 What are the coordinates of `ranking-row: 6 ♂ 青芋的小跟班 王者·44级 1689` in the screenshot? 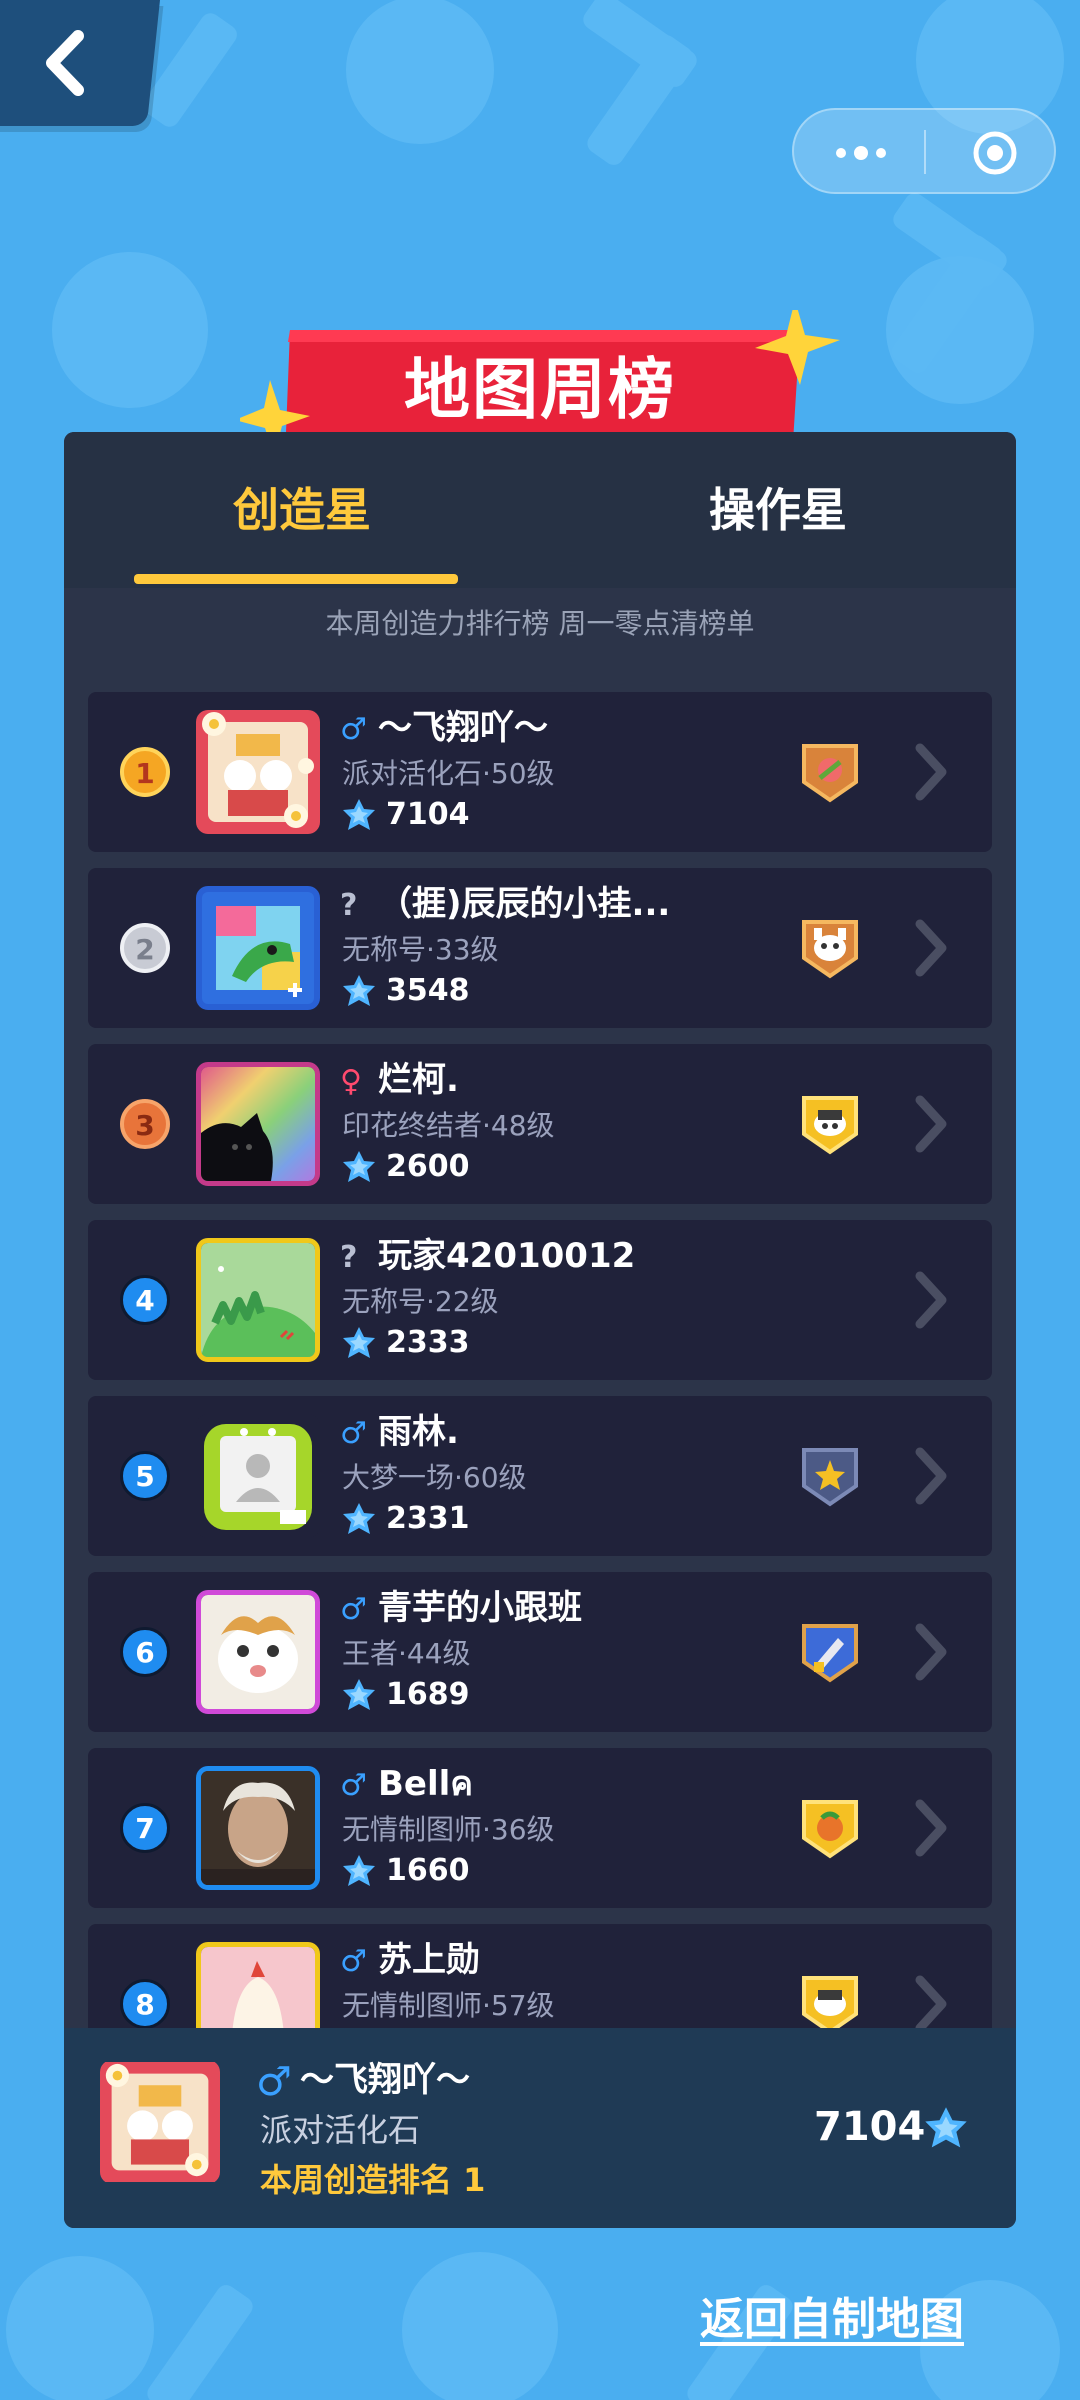 It's located at (540, 1652).